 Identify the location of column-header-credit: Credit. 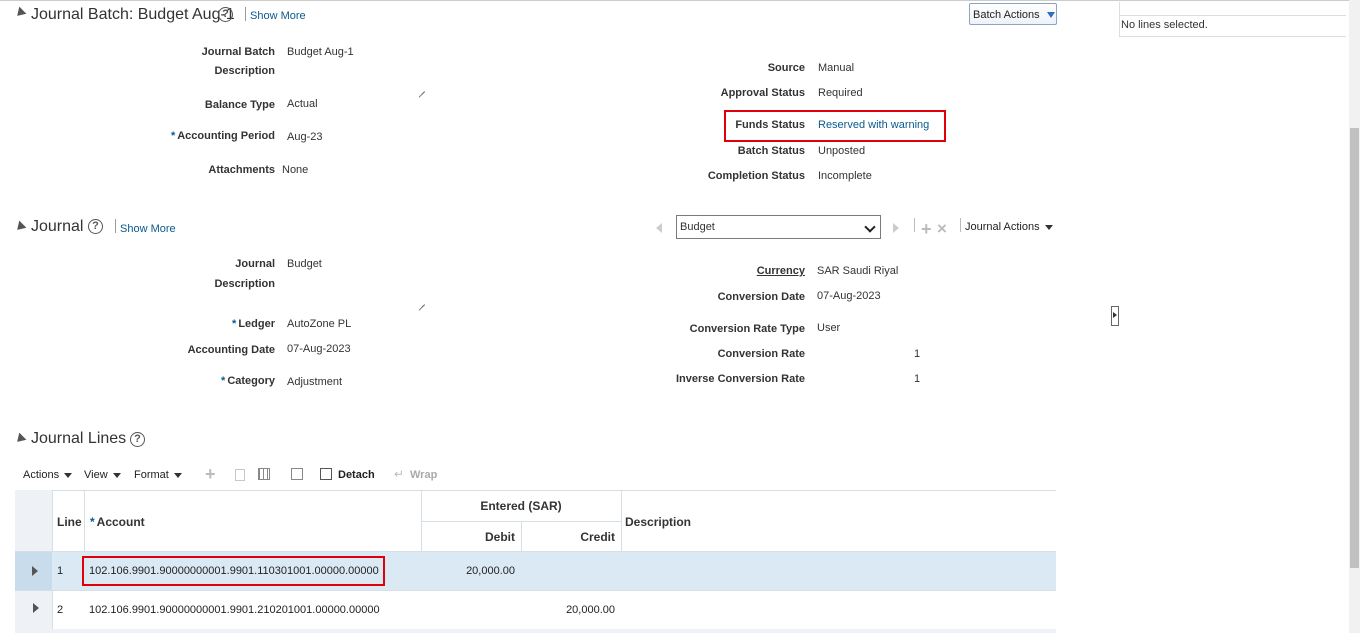
(568, 537).